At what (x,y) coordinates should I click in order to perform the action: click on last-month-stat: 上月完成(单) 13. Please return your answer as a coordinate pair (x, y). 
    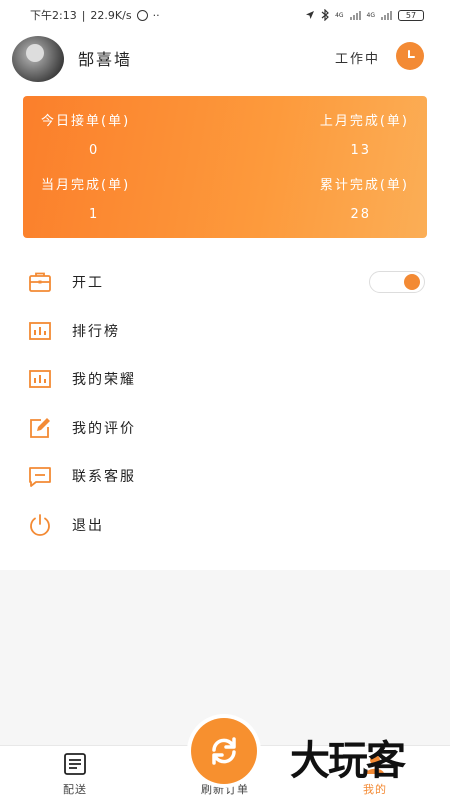
    Looking at the image, I should click on (364, 134).